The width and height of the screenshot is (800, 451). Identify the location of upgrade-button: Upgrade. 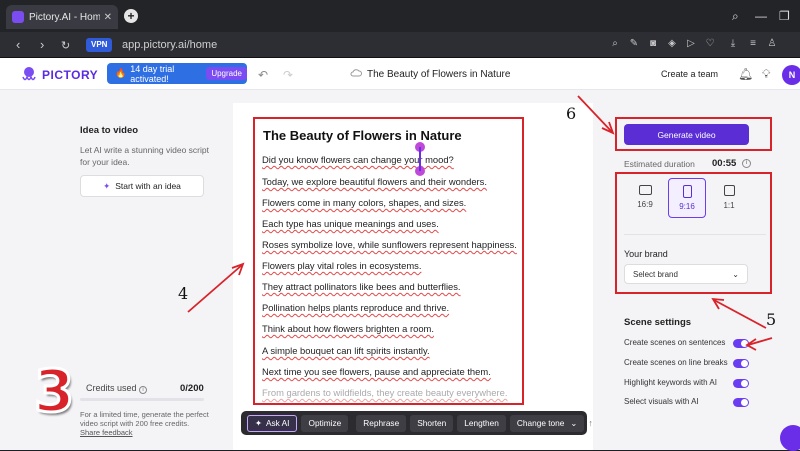
(226, 73).